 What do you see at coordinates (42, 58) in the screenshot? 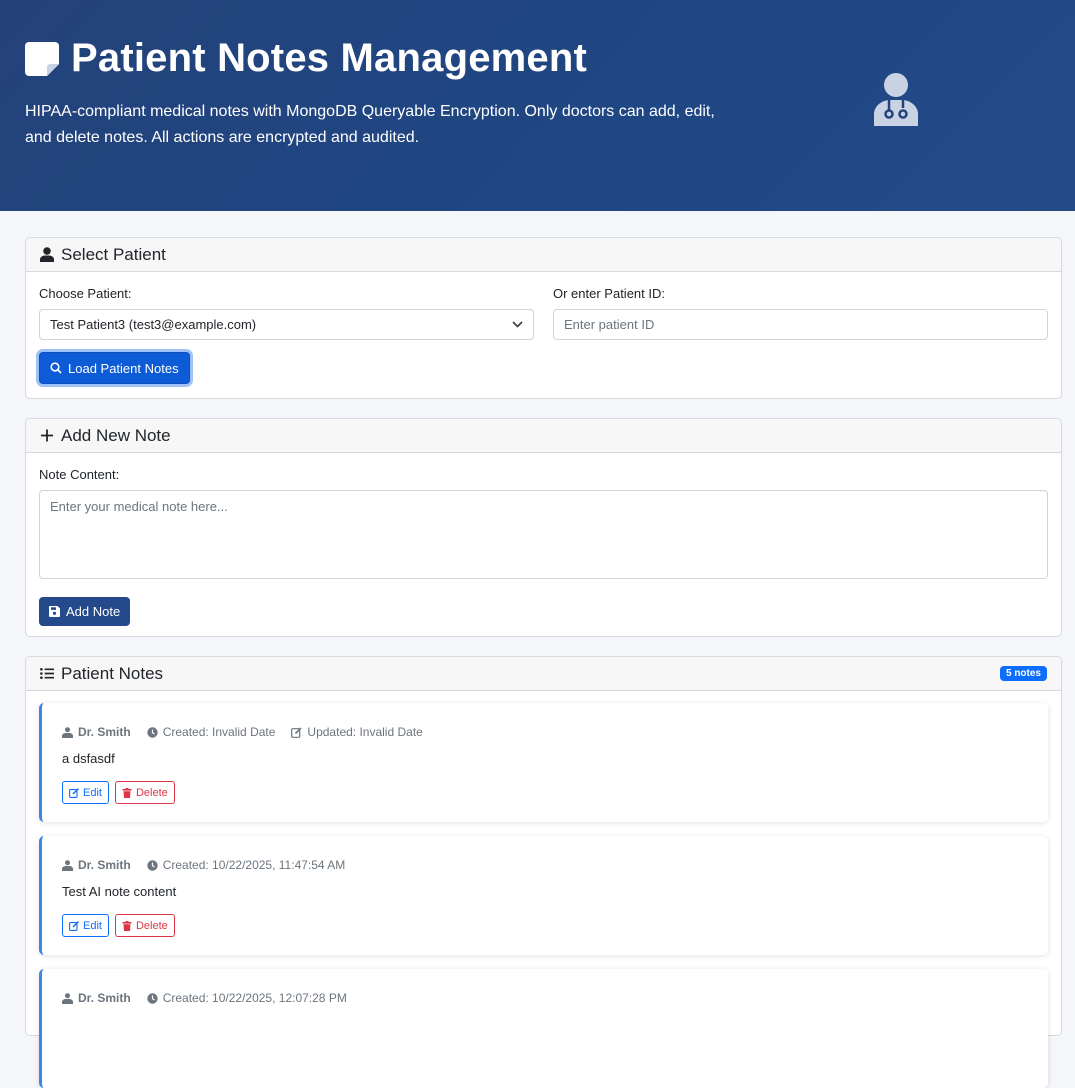
I see `sticky-note-icon` at bounding box center [42, 58].